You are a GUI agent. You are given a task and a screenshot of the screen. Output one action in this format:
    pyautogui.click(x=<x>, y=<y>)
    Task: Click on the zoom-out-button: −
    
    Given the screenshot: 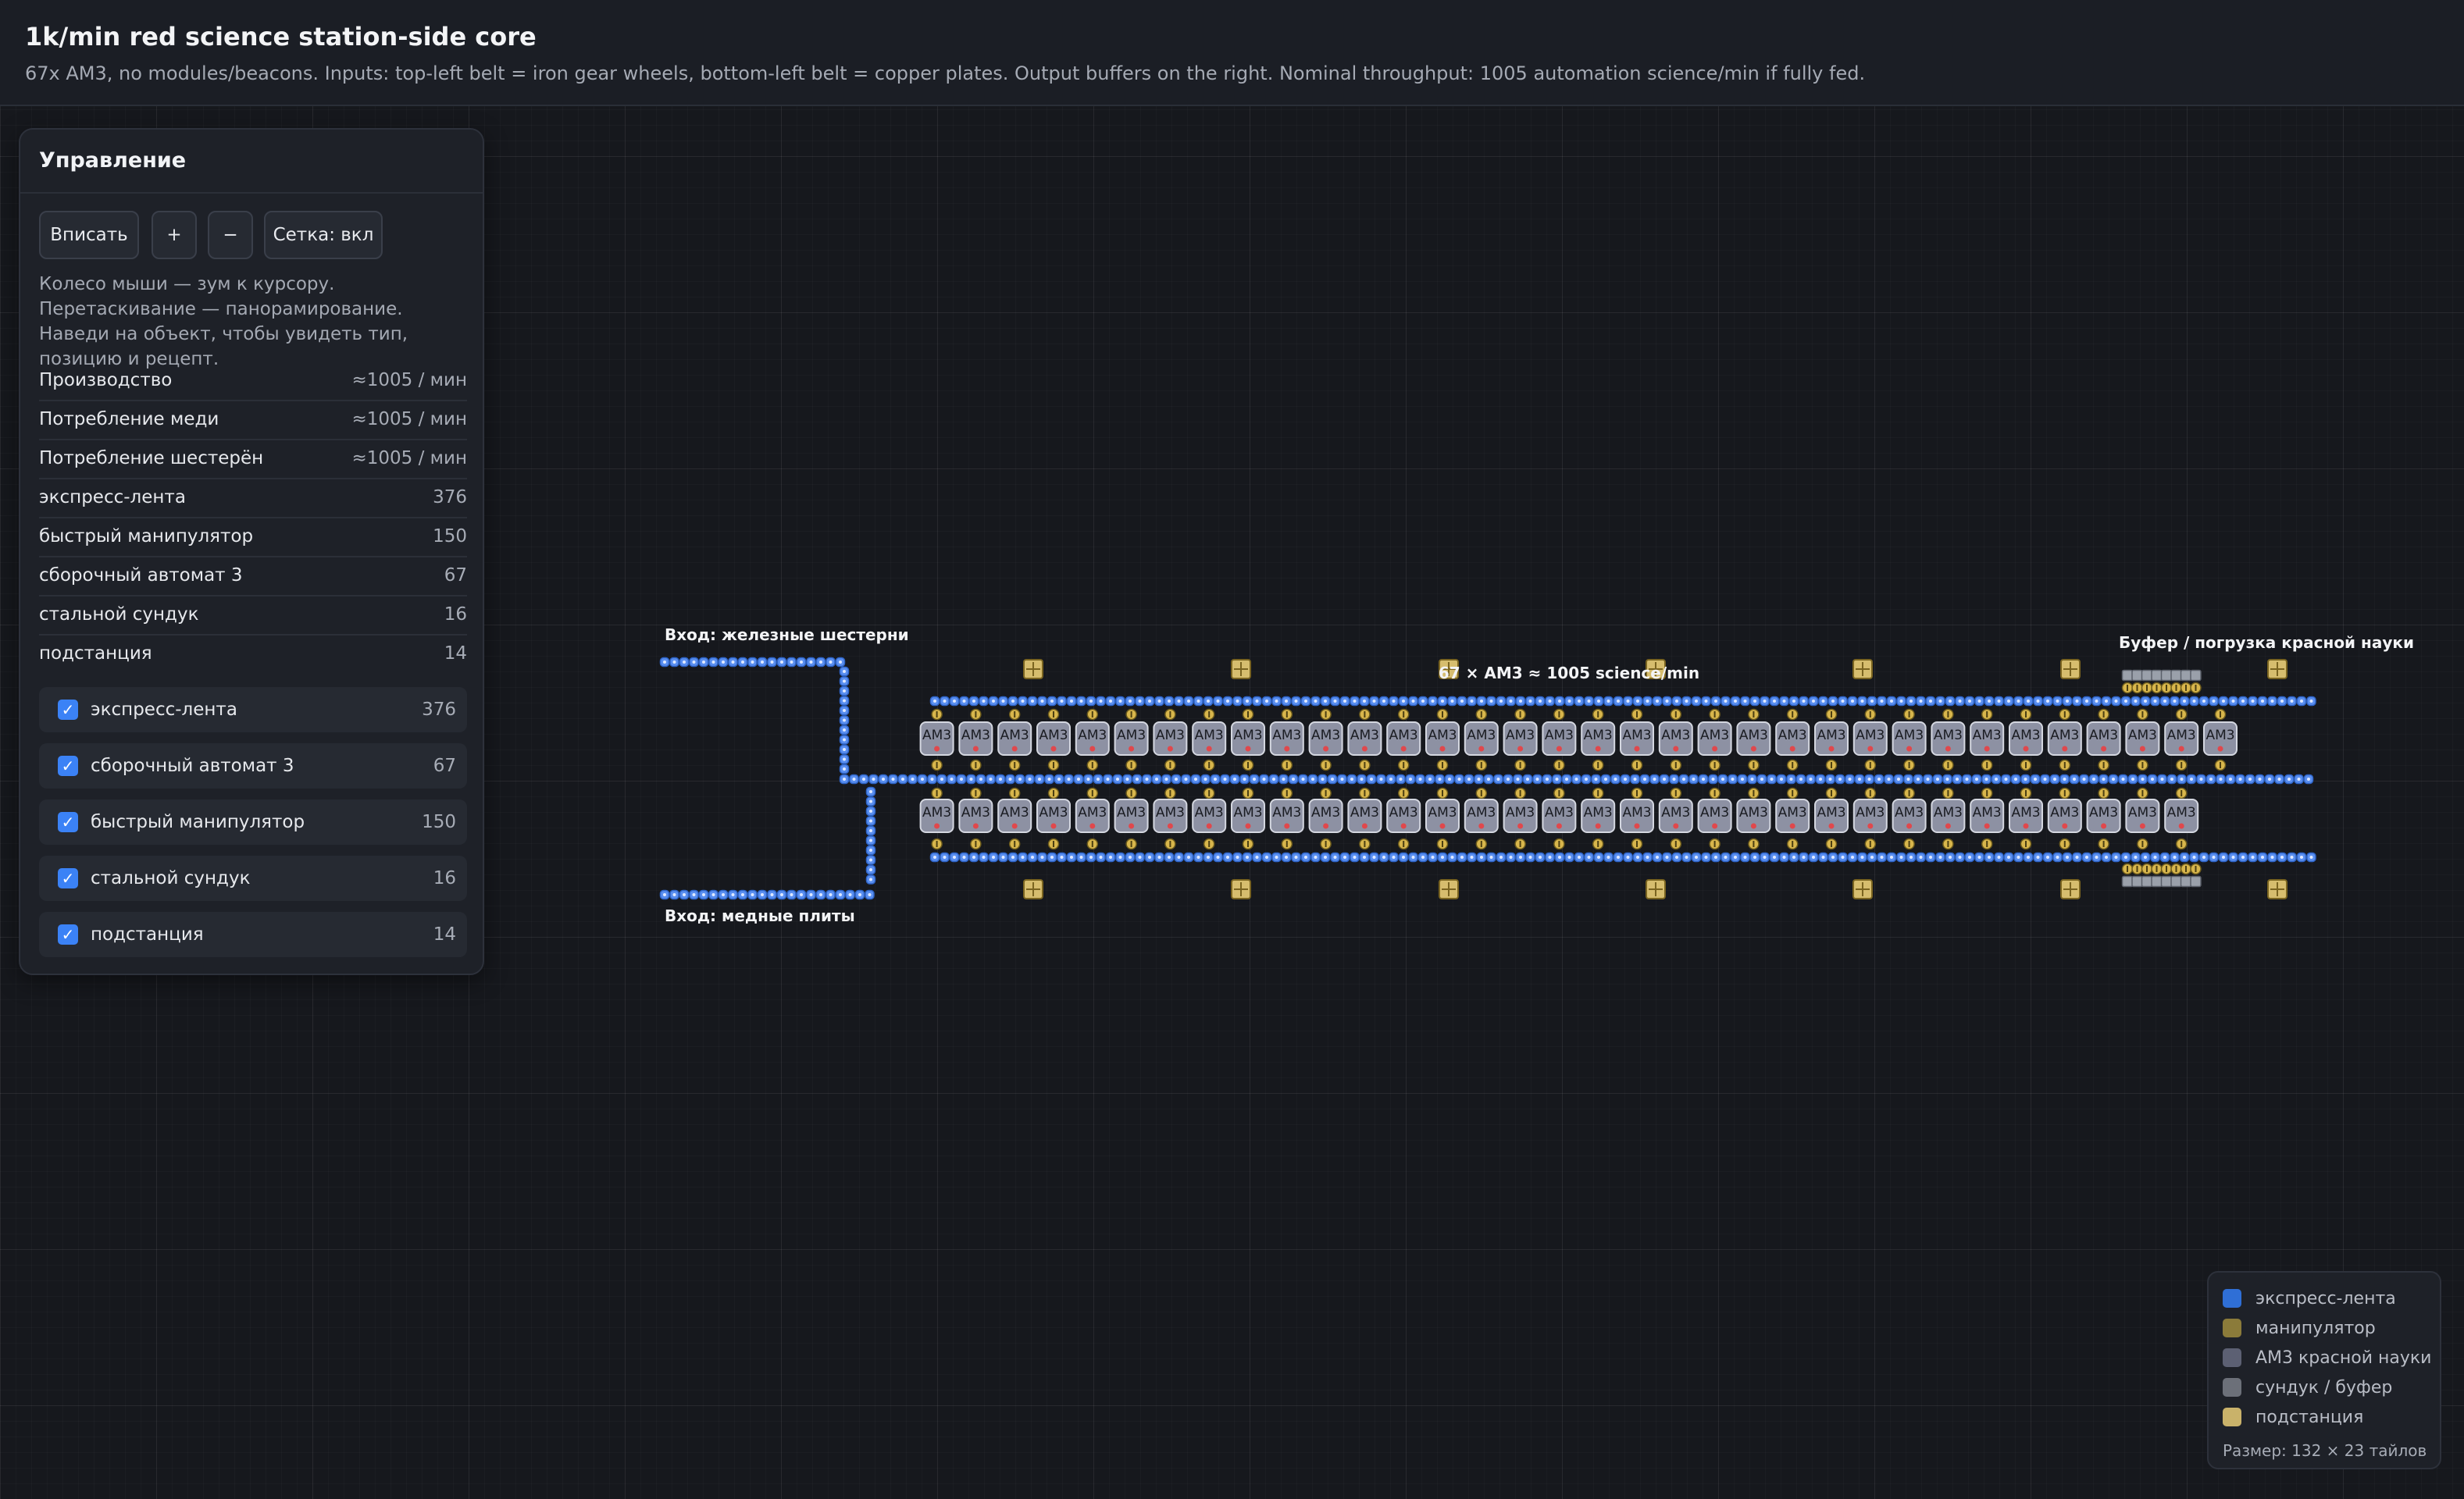 What is the action you would take?
    pyautogui.click(x=231, y=235)
    